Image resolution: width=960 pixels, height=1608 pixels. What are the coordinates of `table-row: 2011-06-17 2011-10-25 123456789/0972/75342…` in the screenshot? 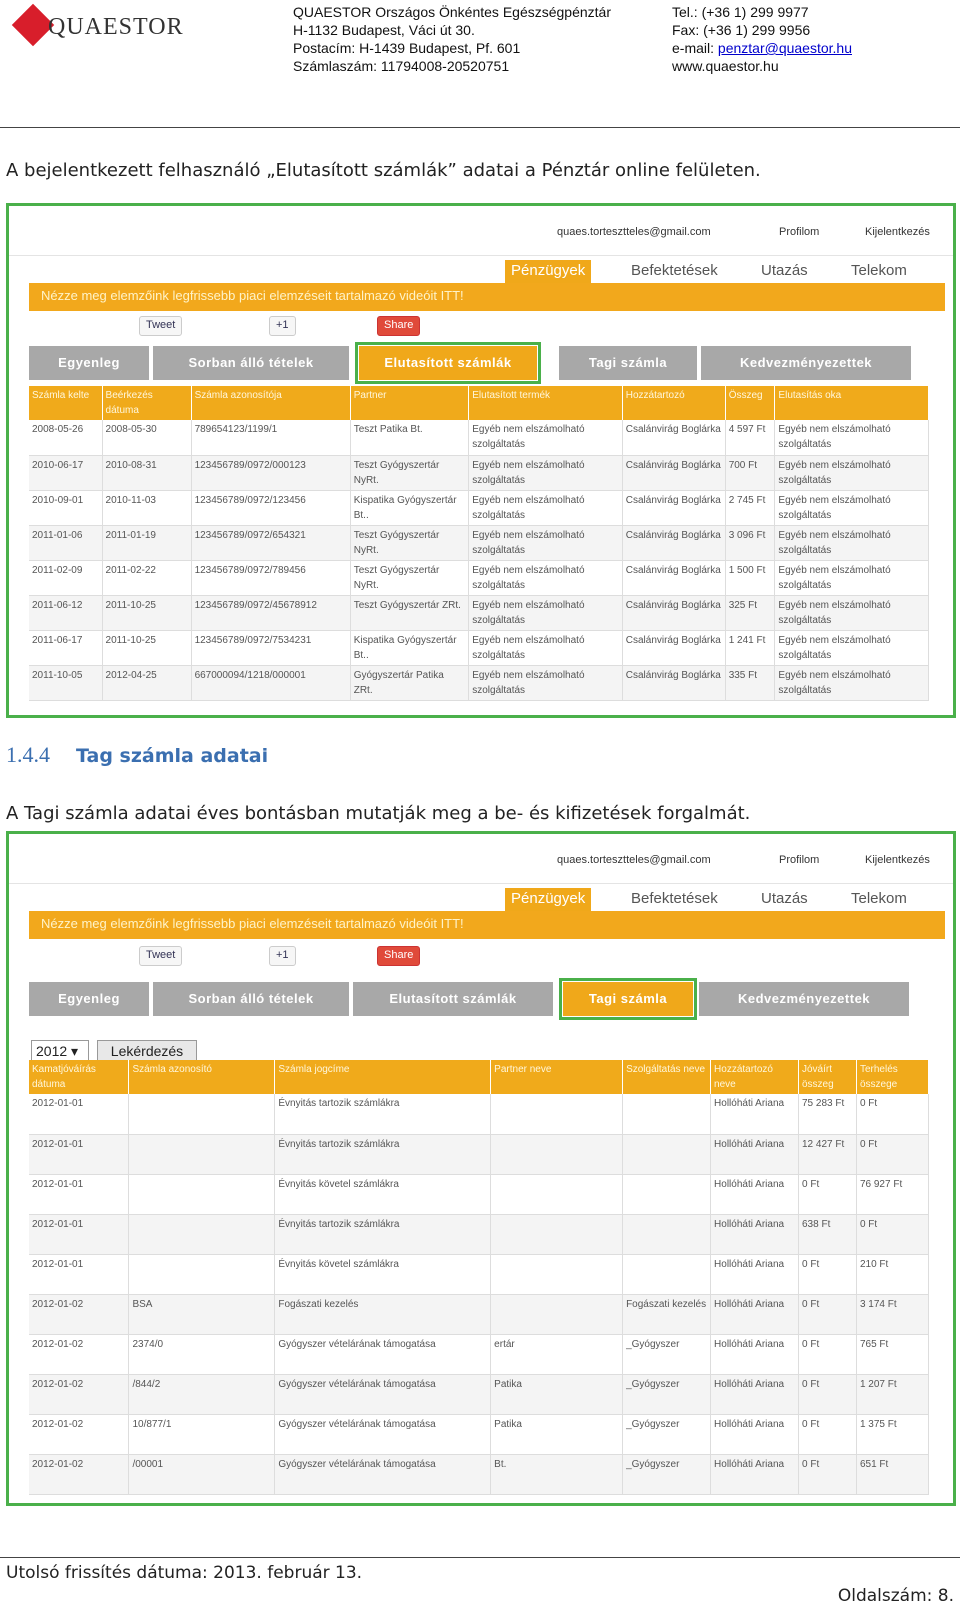 It's located at (479, 648).